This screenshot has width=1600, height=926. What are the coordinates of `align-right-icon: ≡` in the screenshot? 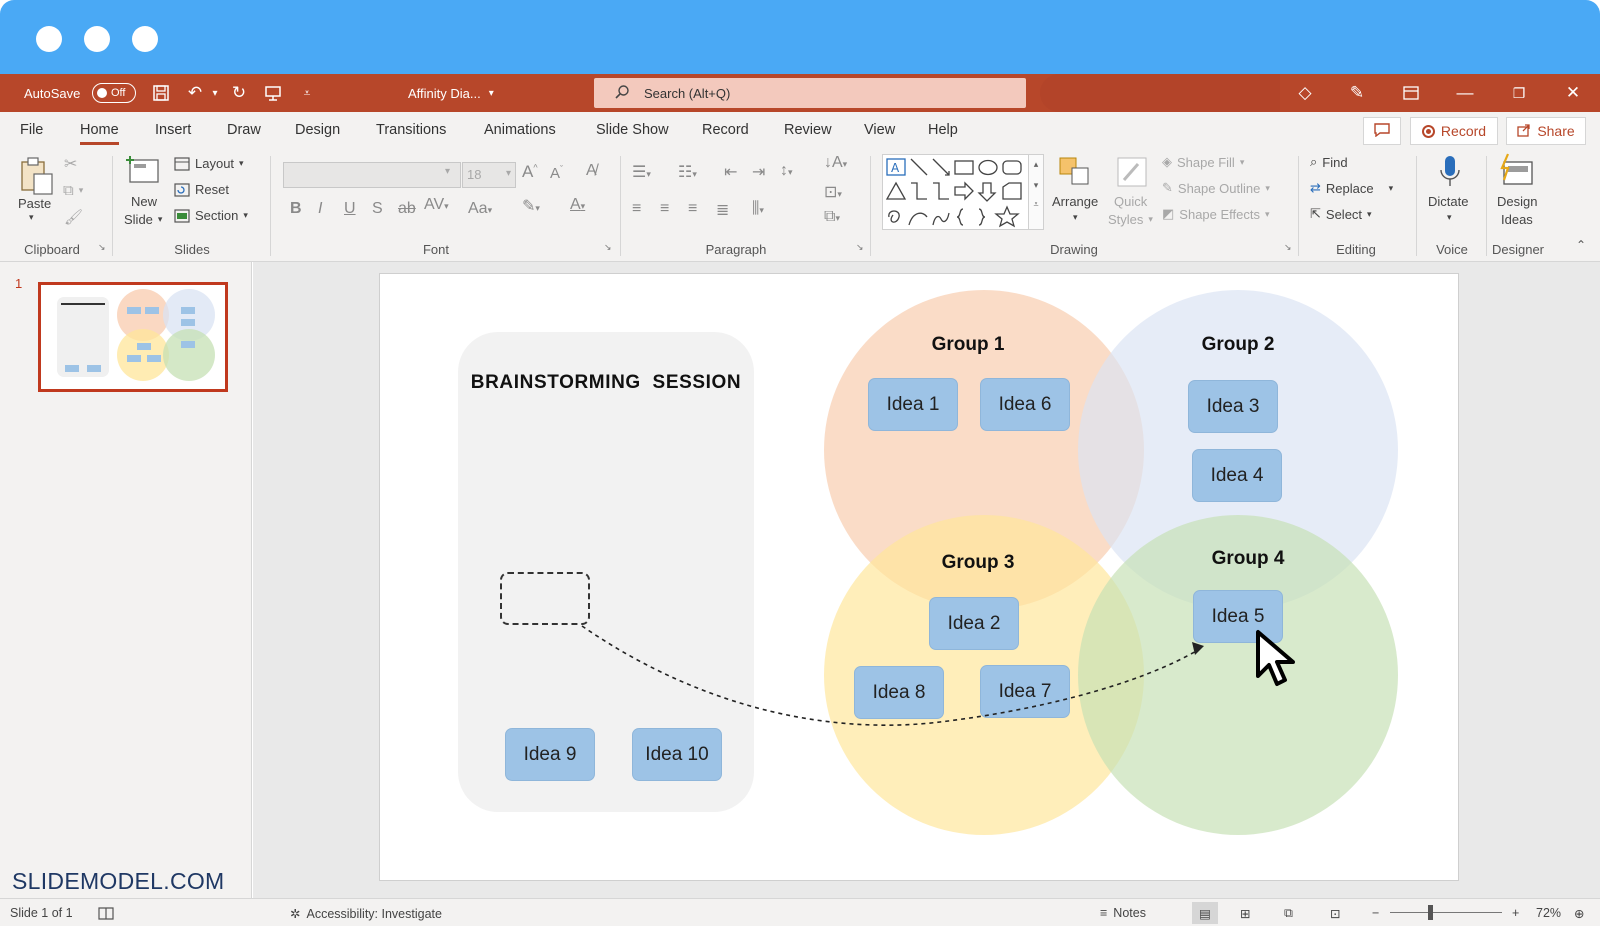 It's located at (692, 209).